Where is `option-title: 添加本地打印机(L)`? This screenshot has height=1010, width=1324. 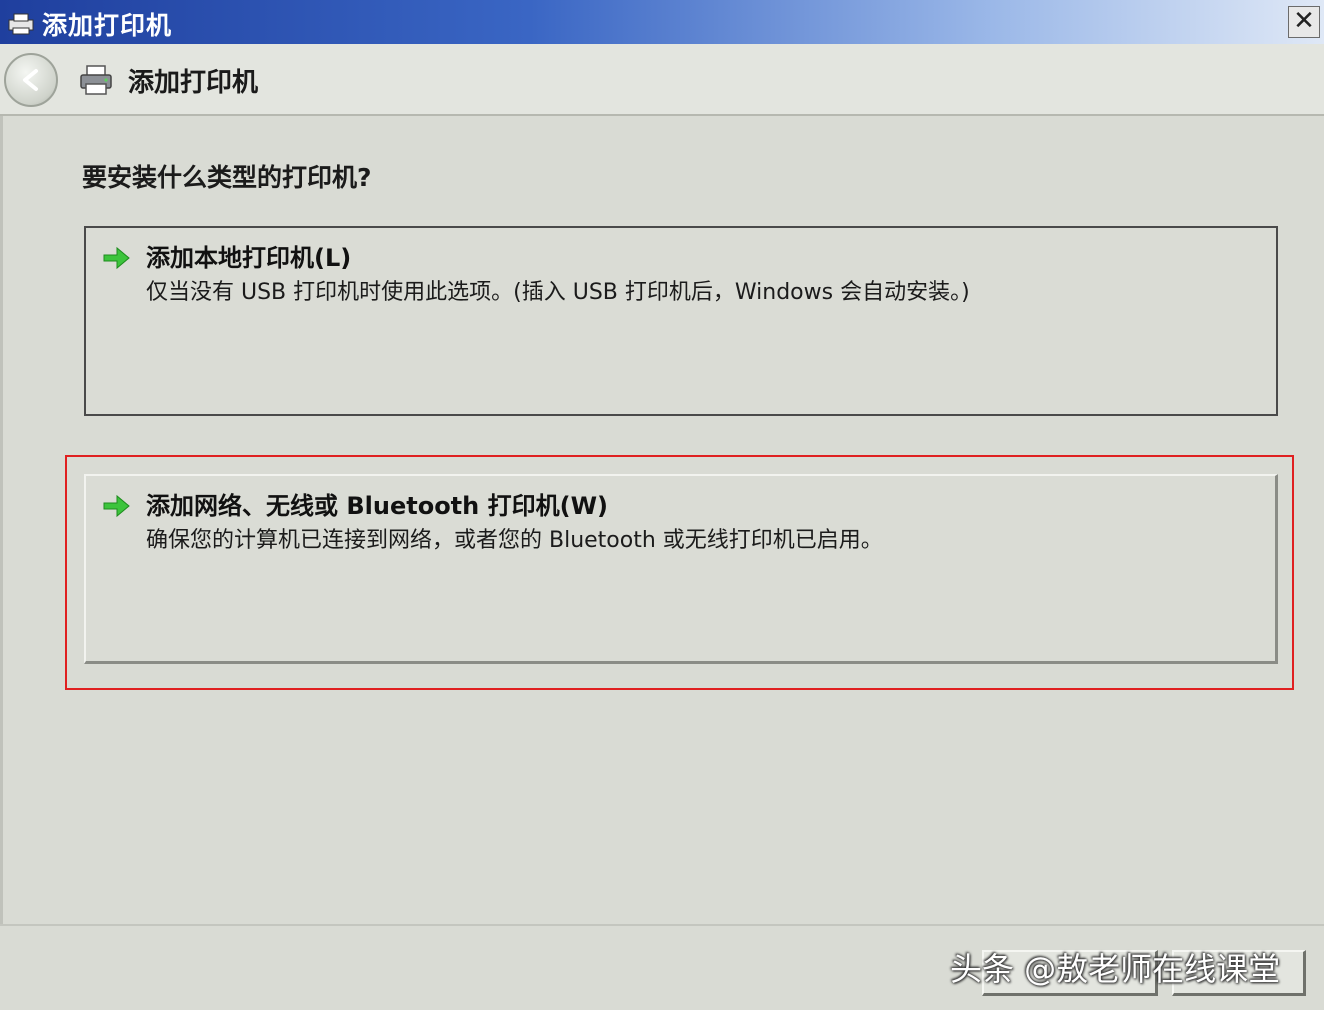
option-title: 添加本地打印机(L) is located at coordinates (249, 258).